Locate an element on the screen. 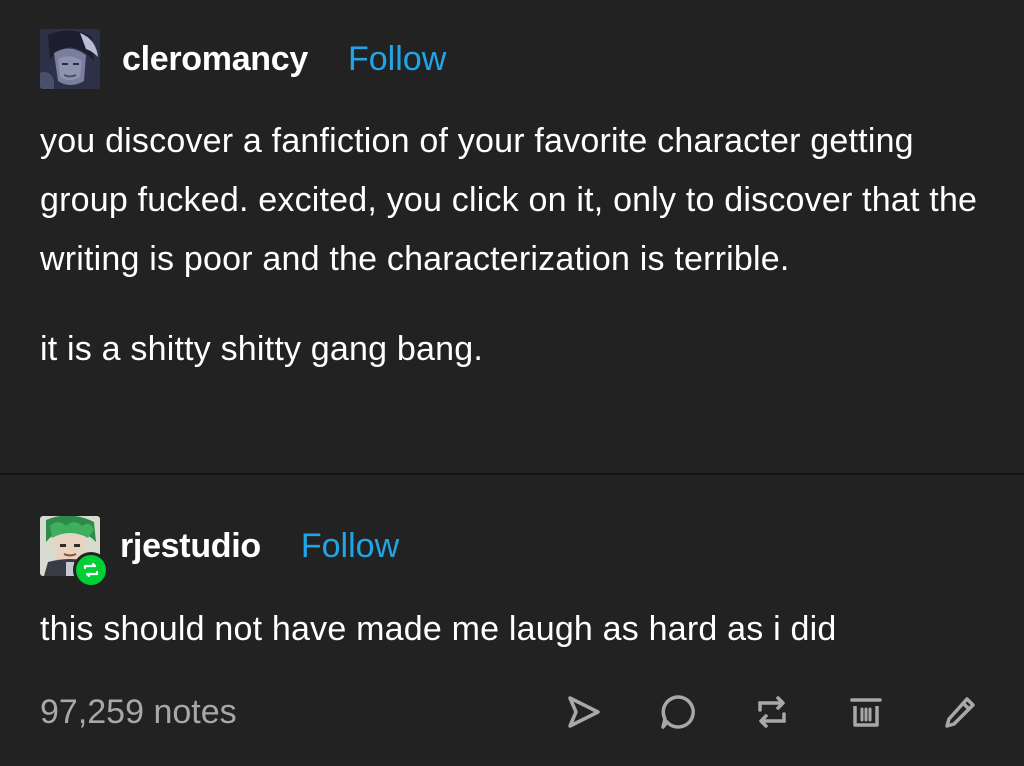 Image resolution: width=1024 pixels, height=766 pixels. post-footer: 97,259 notes is located at coordinates (512, 712).